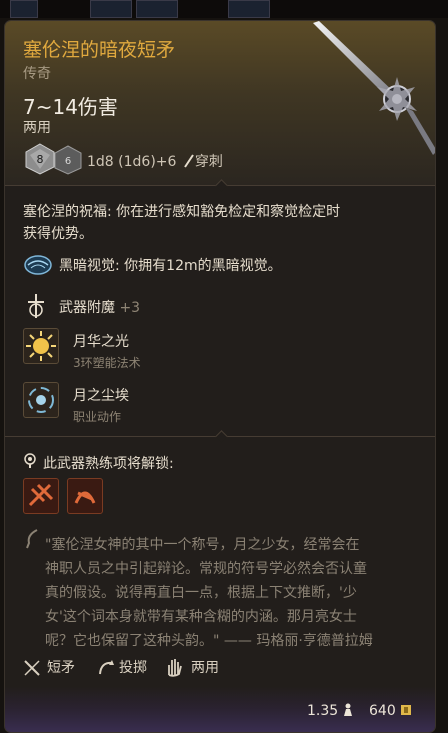 Image resolution: width=448 pixels, height=733 pixels. What do you see at coordinates (220, 709) in the screenshot?
I see `tooltip-footer: 1.35 640` at bounding box center [220, 709].